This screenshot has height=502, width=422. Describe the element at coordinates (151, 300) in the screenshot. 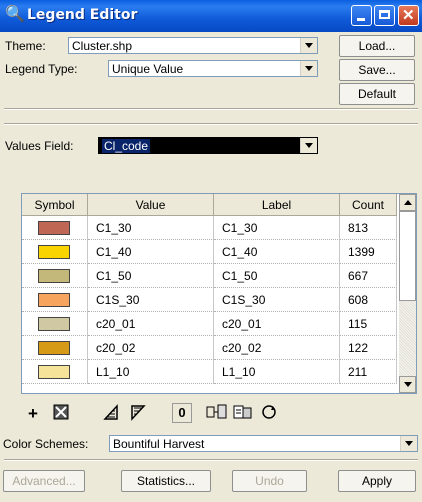

I see `value-cell: C1S_30` at that location.